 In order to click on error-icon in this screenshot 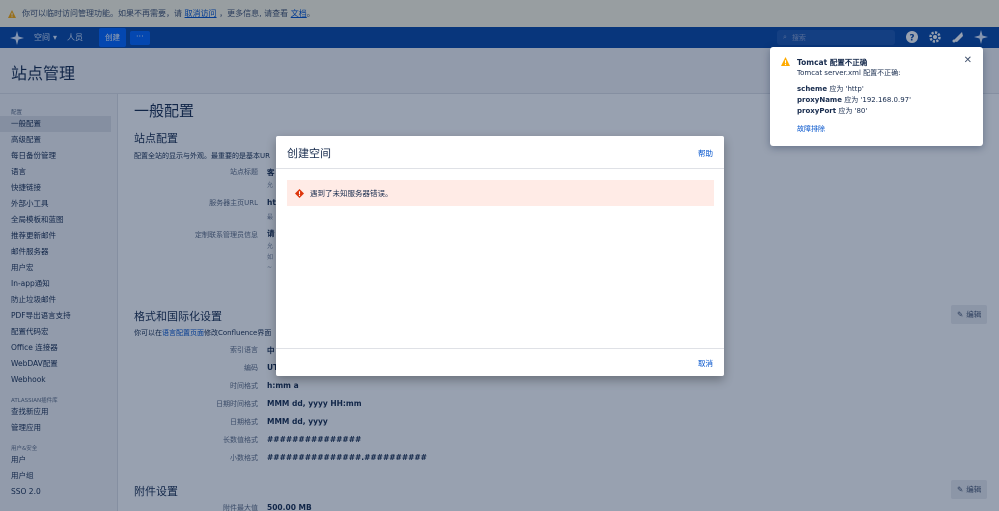, I will do `click(299, 193)`.